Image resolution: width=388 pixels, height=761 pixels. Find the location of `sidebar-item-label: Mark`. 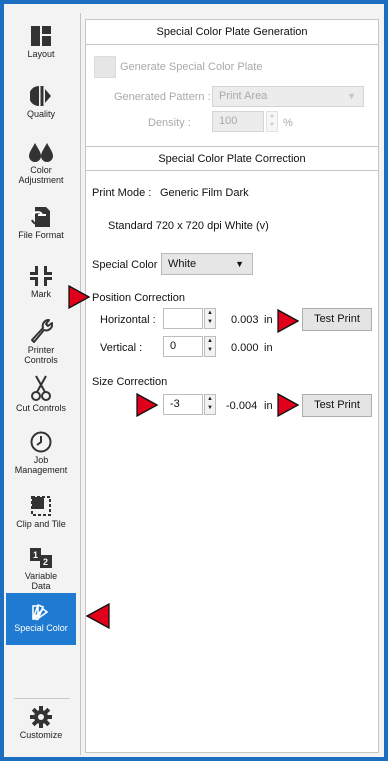

sidebar-item-label: Mark is located at coordinates (41, 294).